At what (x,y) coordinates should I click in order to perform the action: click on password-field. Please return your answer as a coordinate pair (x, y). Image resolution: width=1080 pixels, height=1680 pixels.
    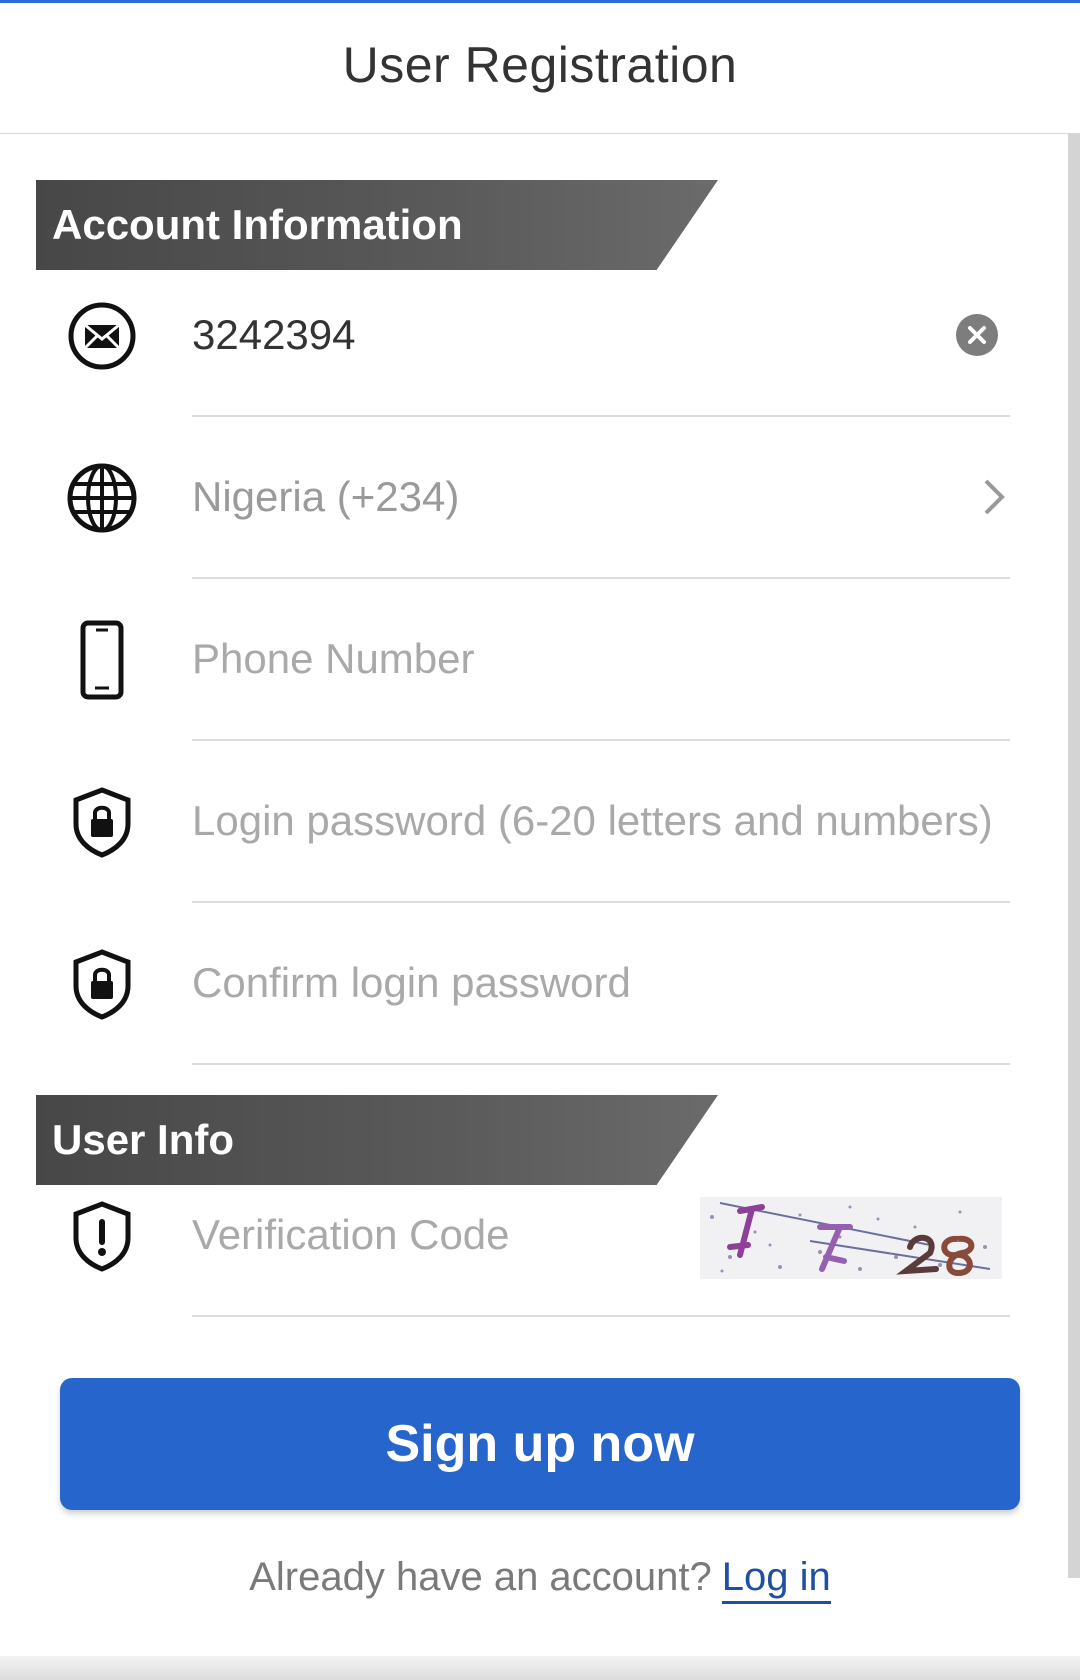
    Looking at the image, I should click on (601, 822).